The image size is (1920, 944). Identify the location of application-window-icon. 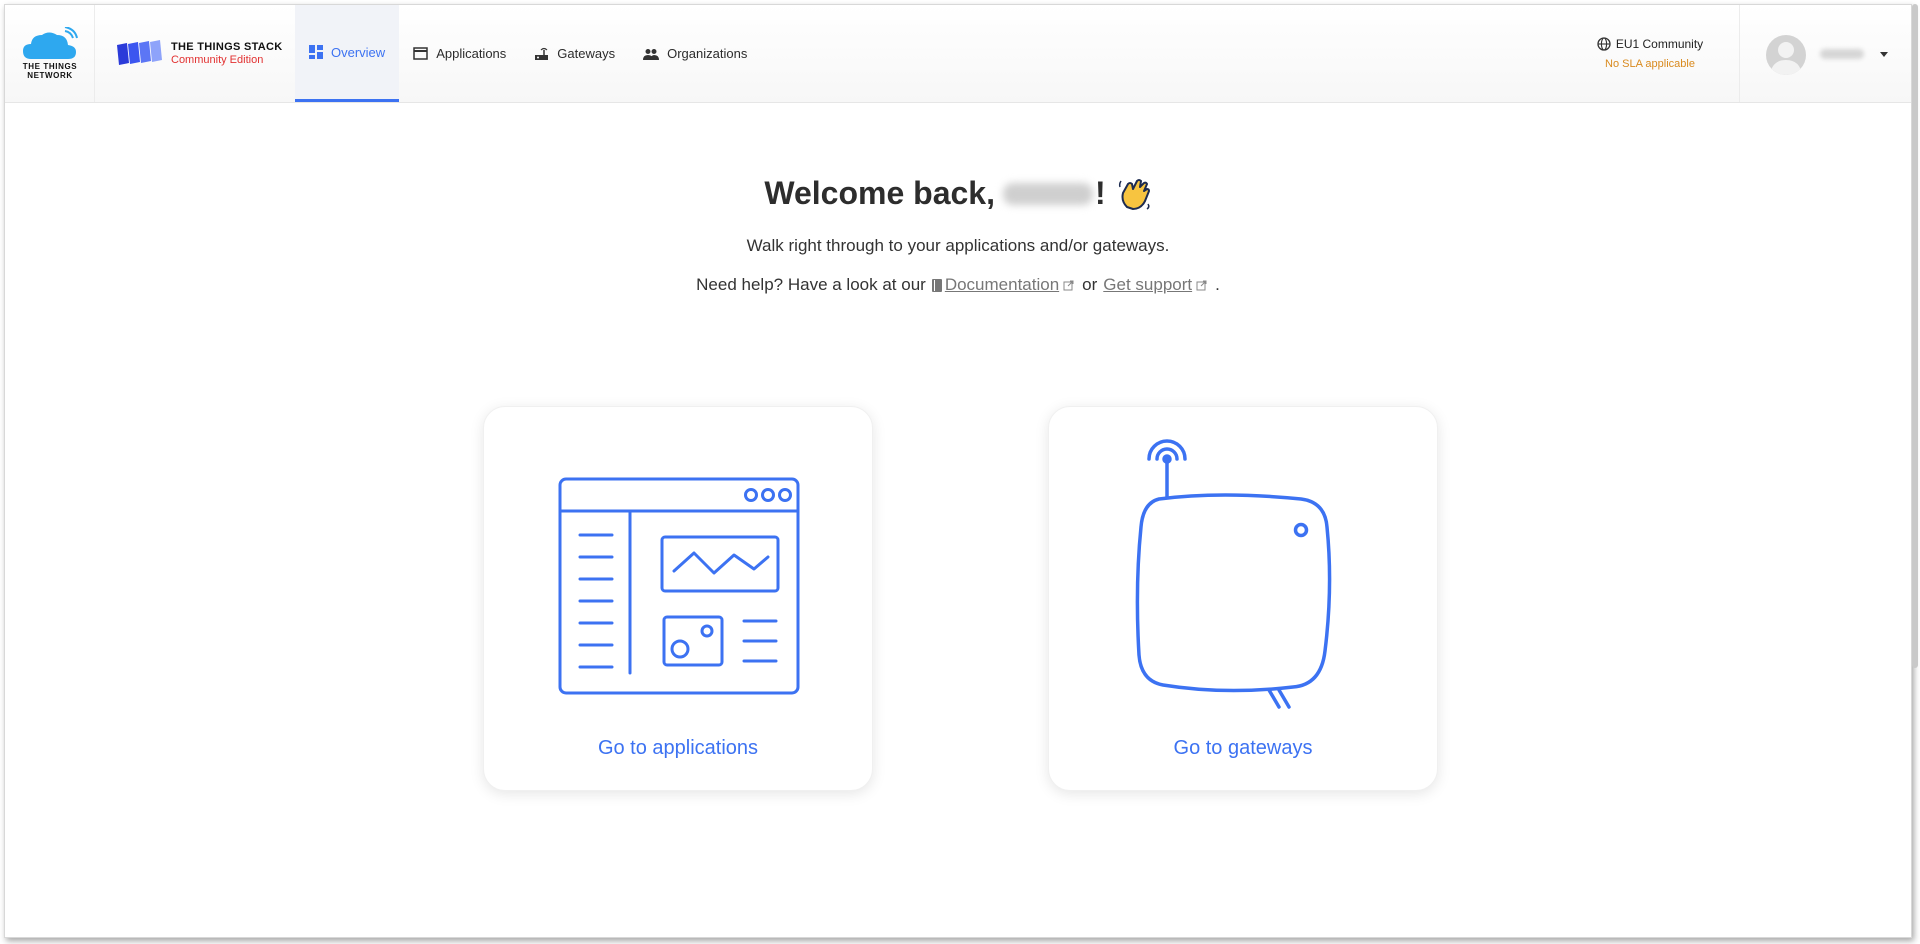
(420, 53).